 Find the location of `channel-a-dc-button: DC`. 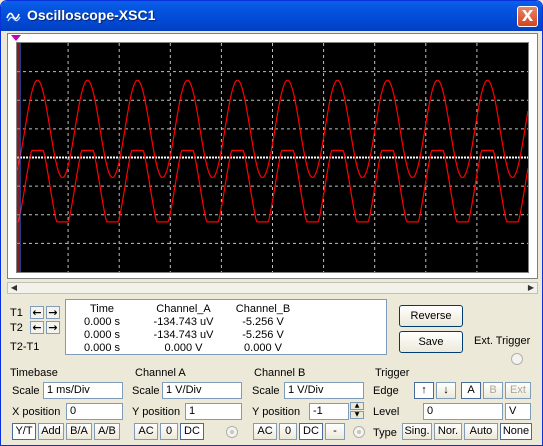

channel-a-dc-button: DC is located at coordinates (192, 431).